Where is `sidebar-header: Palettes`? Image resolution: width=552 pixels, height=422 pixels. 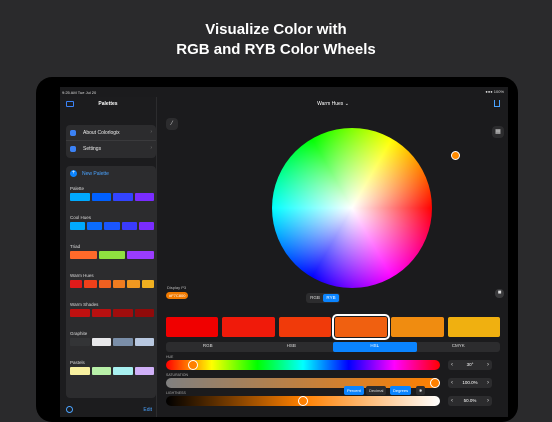 sidebar-header: Palettes is located at coordinates (108, 106).